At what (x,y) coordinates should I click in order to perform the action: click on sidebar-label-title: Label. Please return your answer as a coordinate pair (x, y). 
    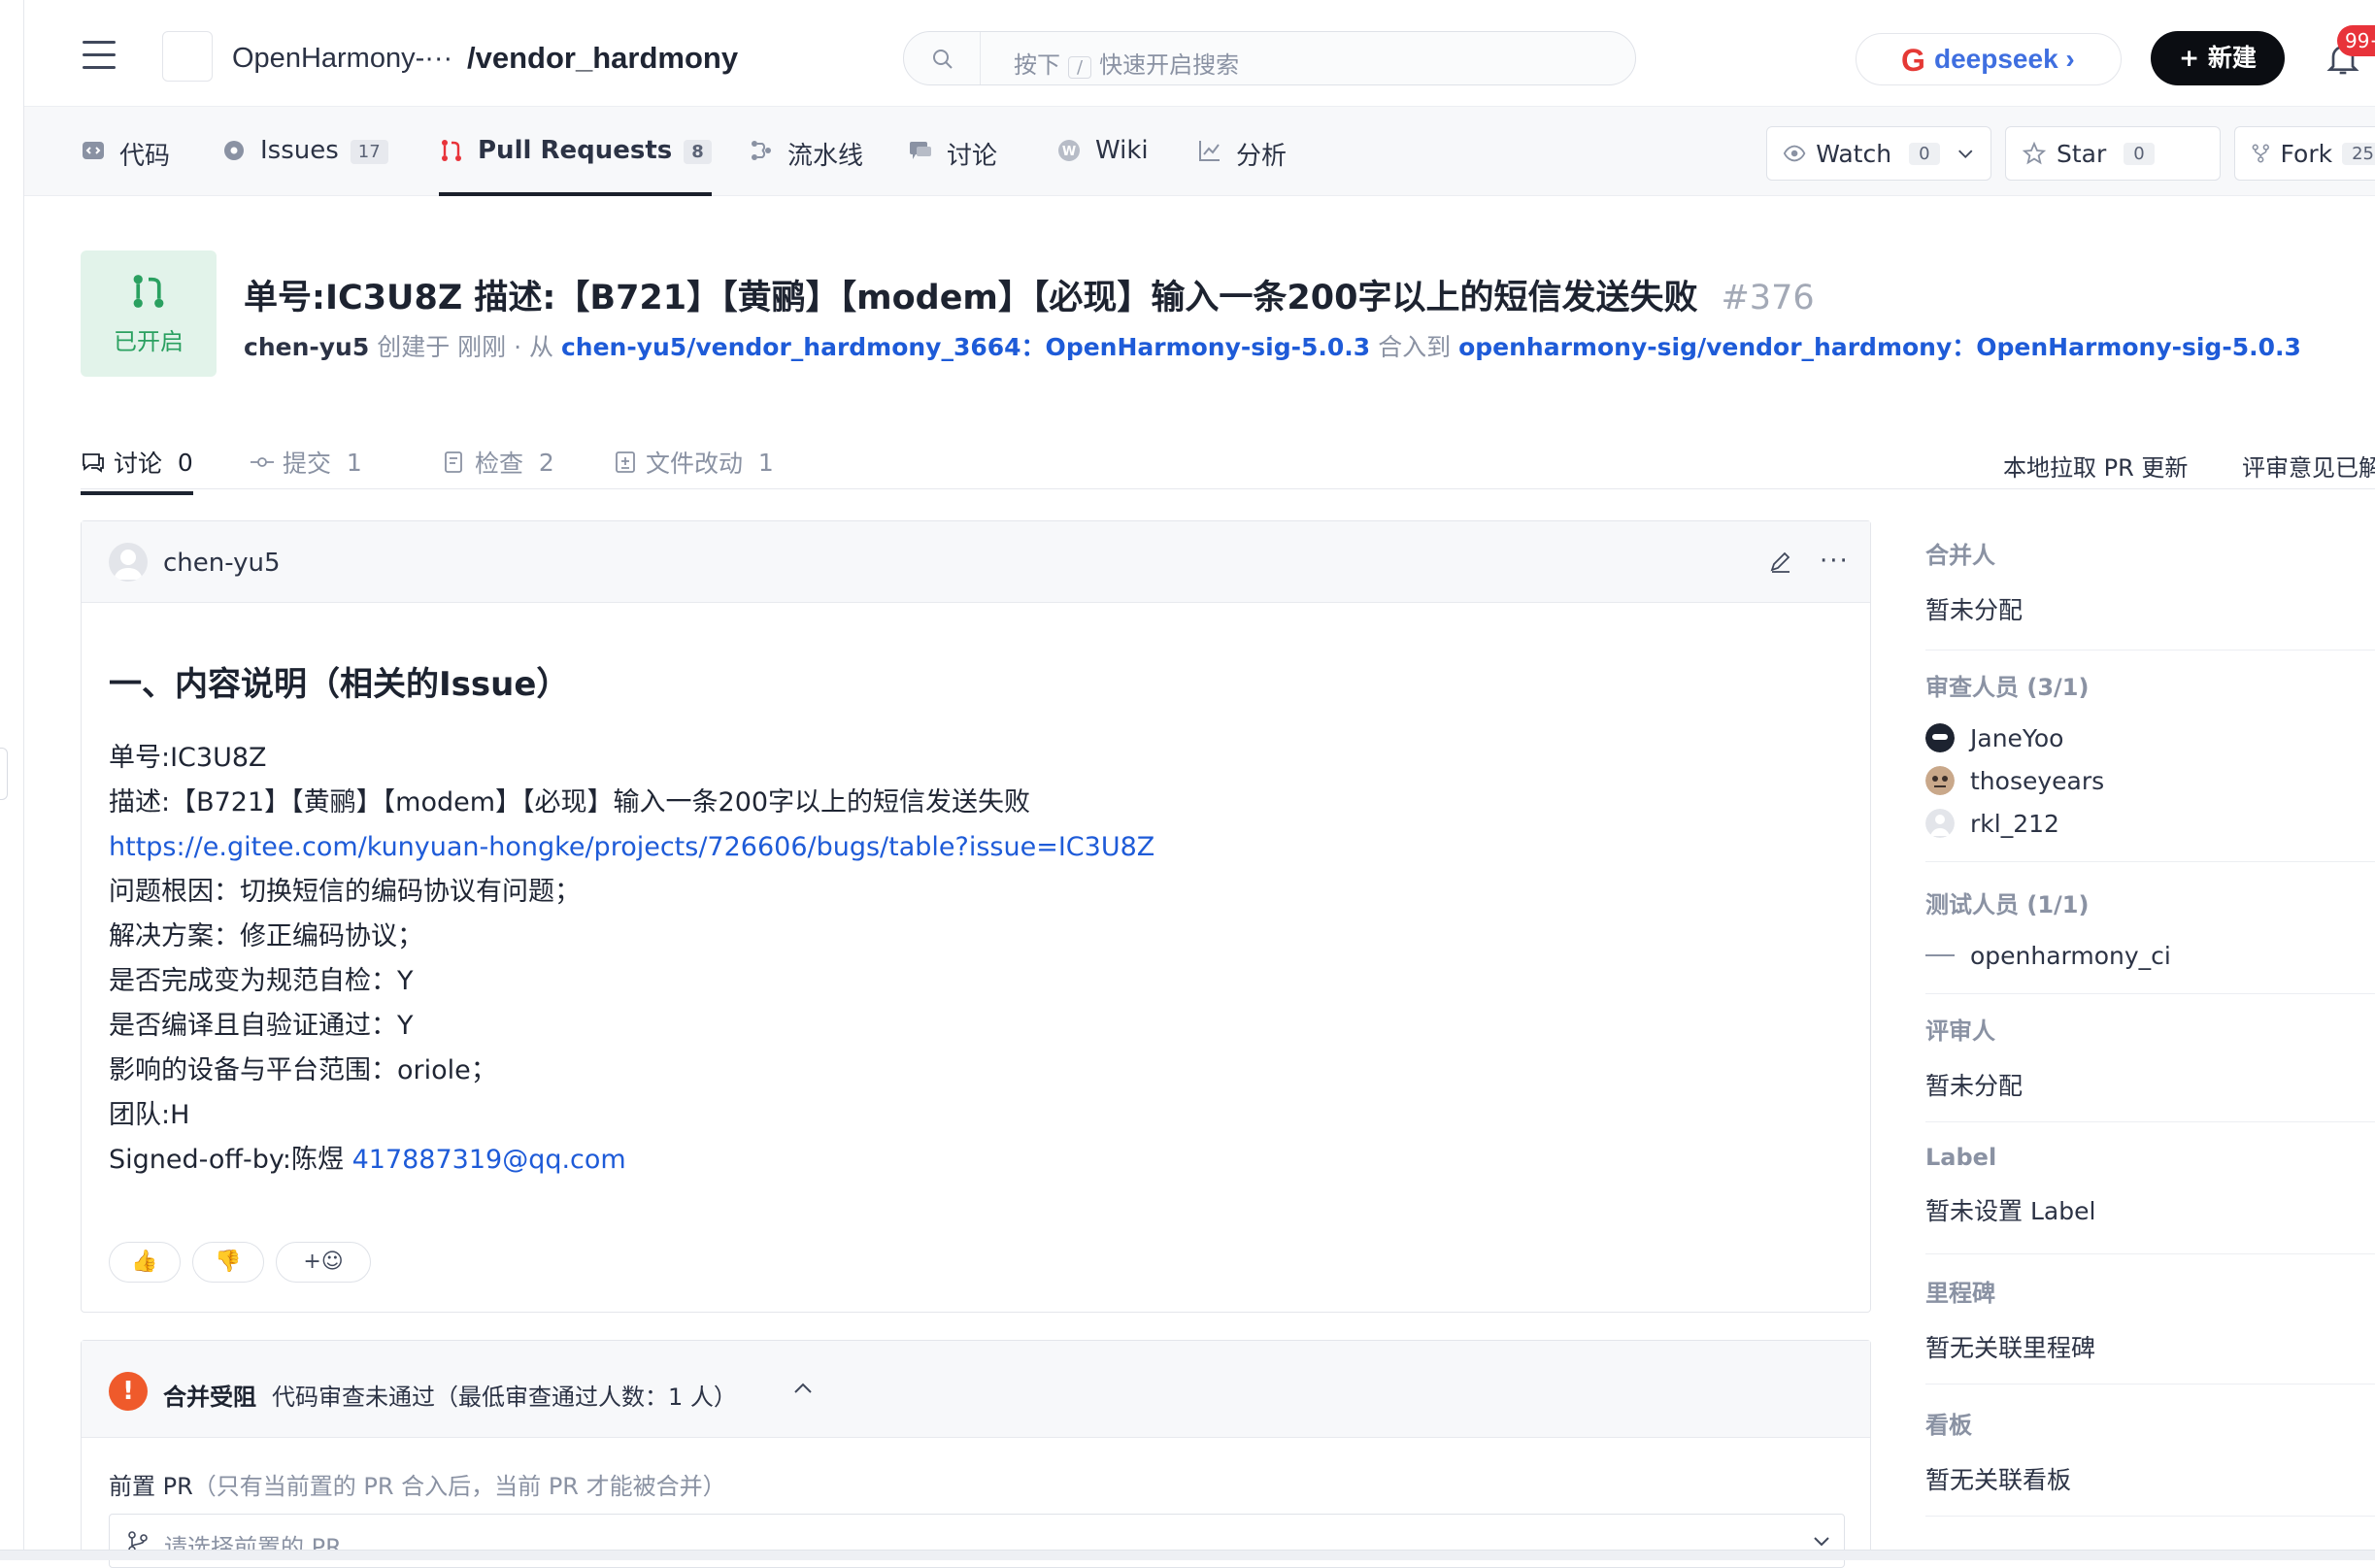
    Looking at the image, I should click on (2150, 1157).